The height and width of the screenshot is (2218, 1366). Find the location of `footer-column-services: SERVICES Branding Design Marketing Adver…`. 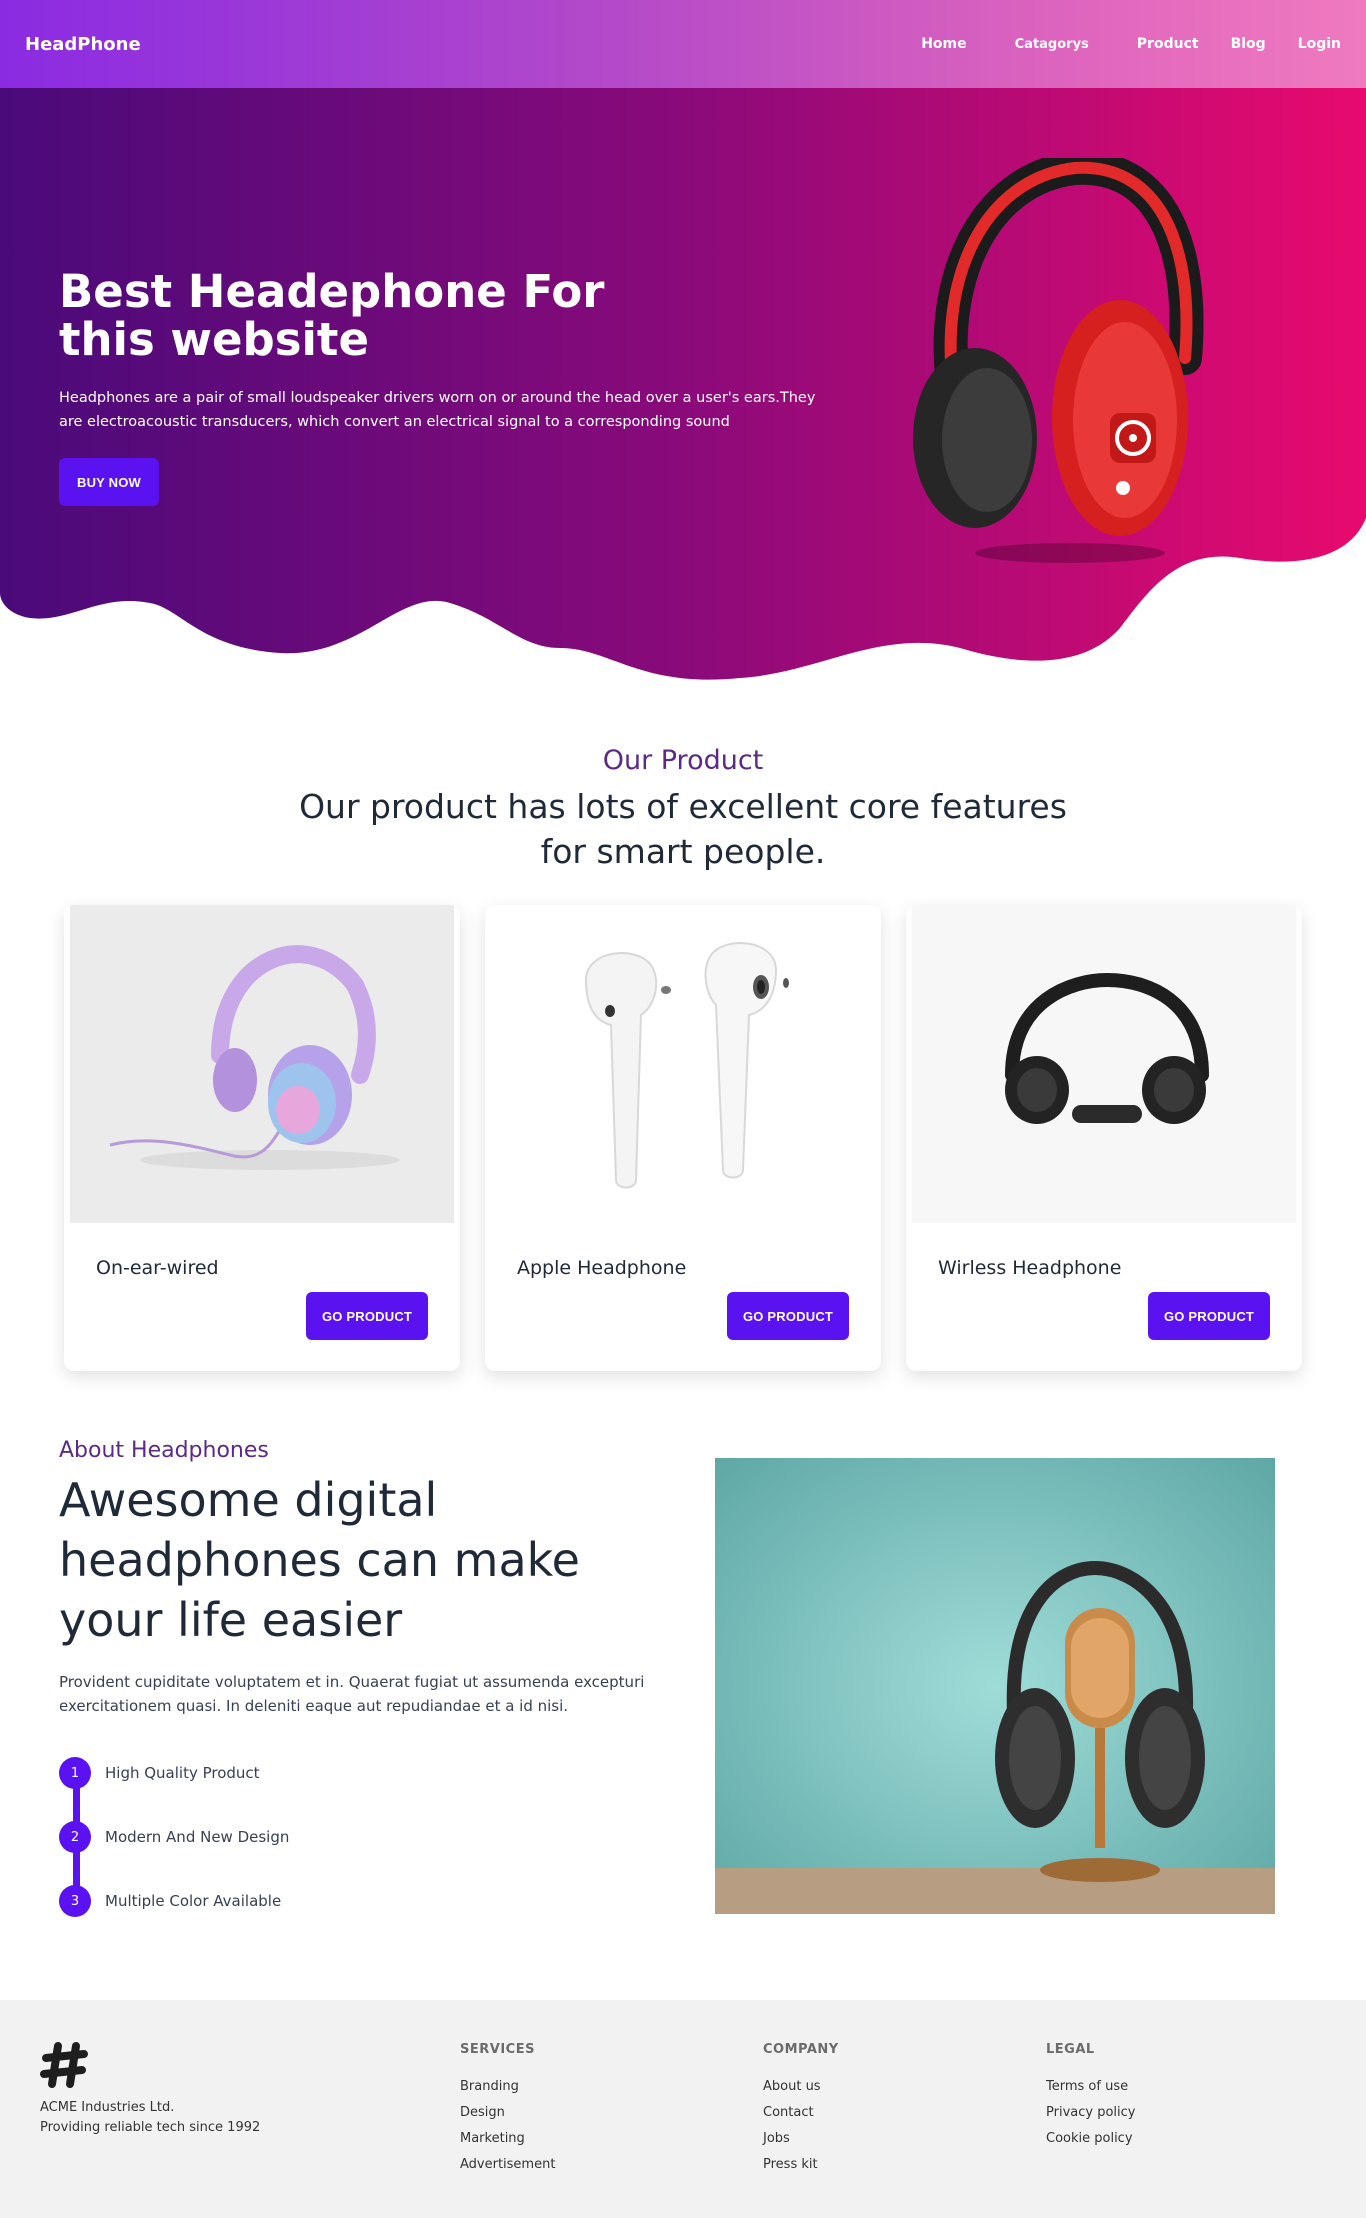

footer-column-services: SERVICES Branding Design Marketing Adver… is located at coordinates (507, 2112).